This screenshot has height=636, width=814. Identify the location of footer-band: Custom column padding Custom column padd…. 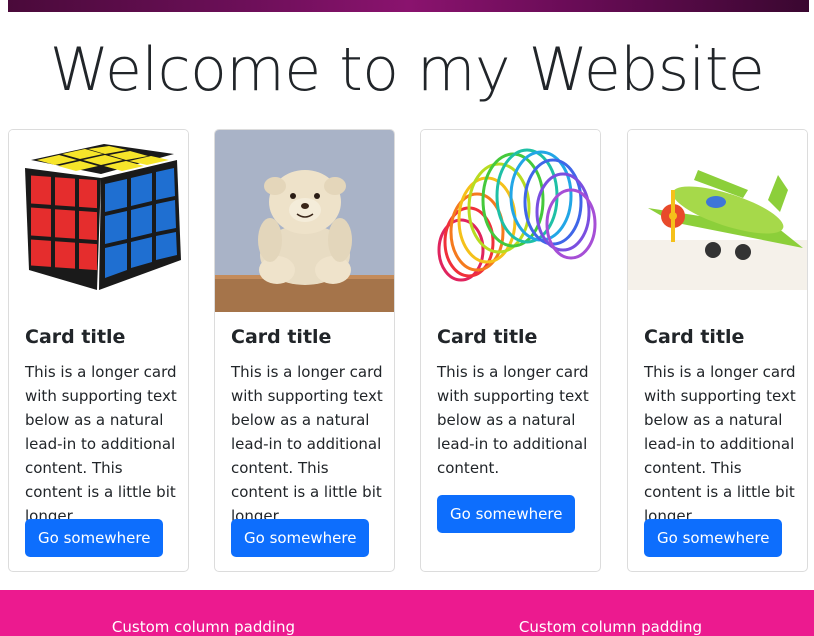
(407, 613).